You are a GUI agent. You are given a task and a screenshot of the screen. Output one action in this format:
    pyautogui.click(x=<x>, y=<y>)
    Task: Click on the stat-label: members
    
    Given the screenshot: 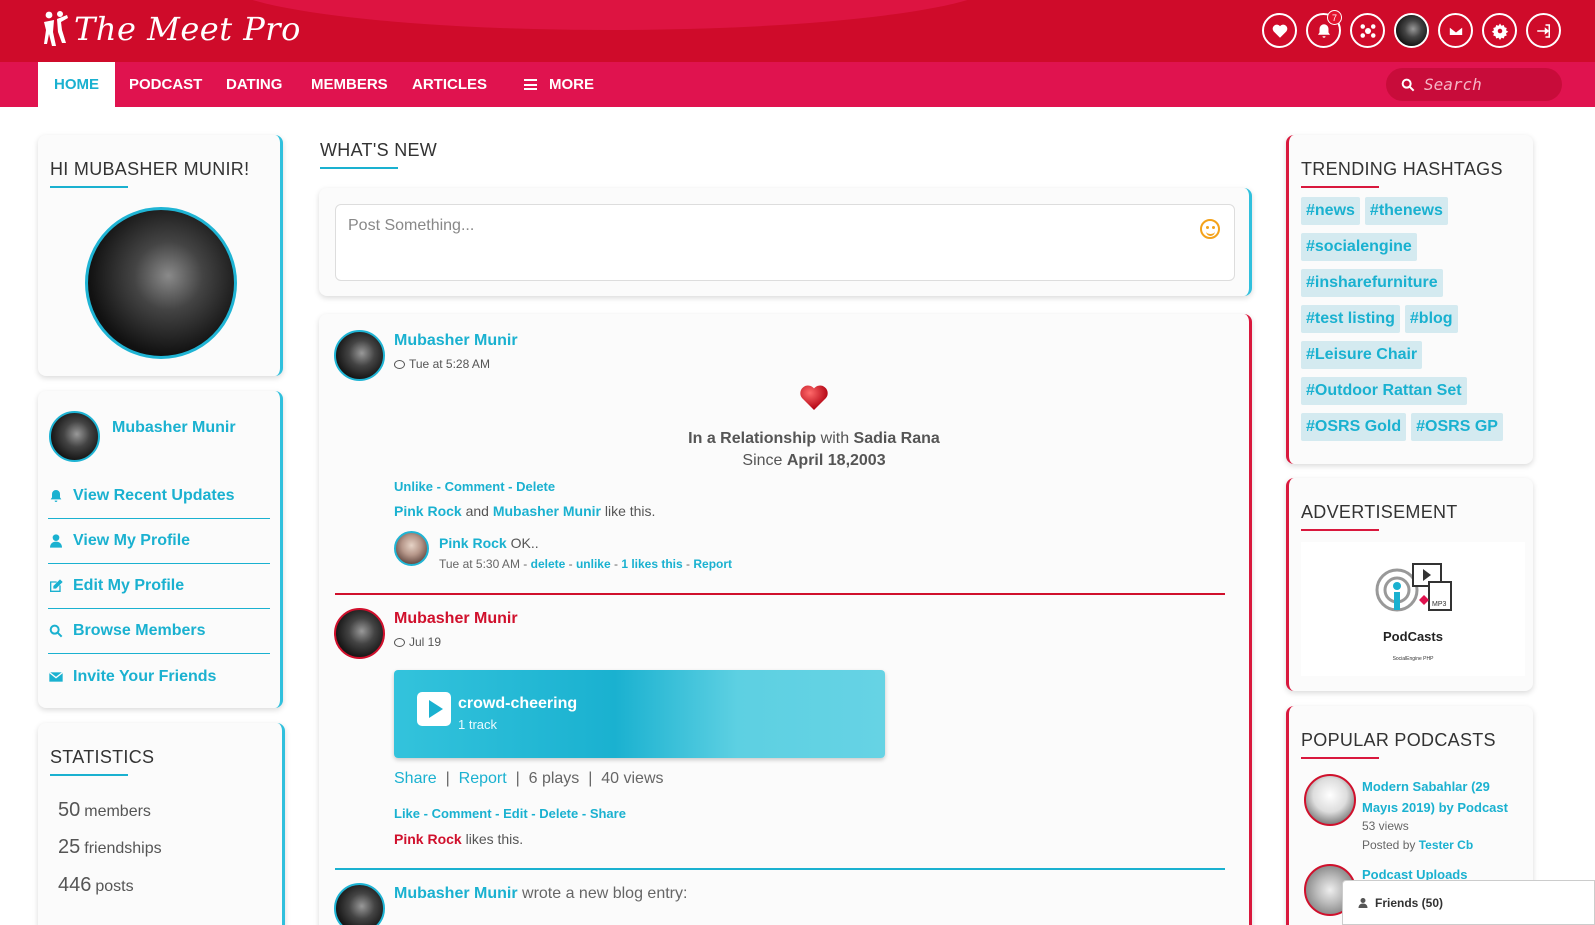 What is the action you would take?
    pyautogui.click(x=117, y=811)
    